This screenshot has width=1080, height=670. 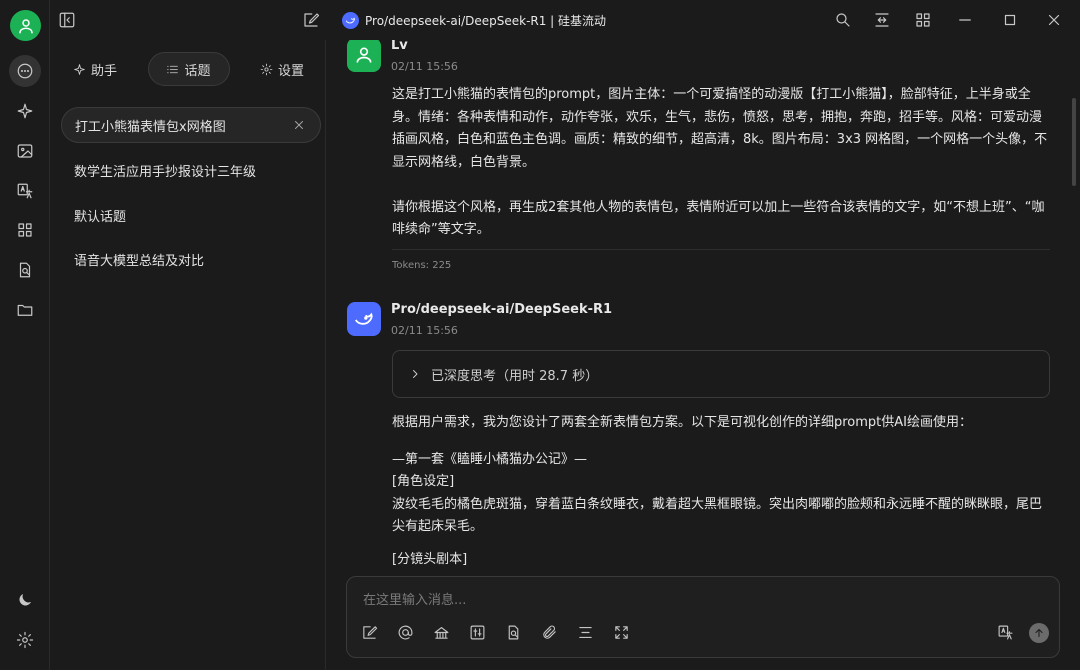 What do you see at coordinates (100, 217) in the screenshot?
I see `topic-item-label: 默认话题` at bounding box center [100, 217].